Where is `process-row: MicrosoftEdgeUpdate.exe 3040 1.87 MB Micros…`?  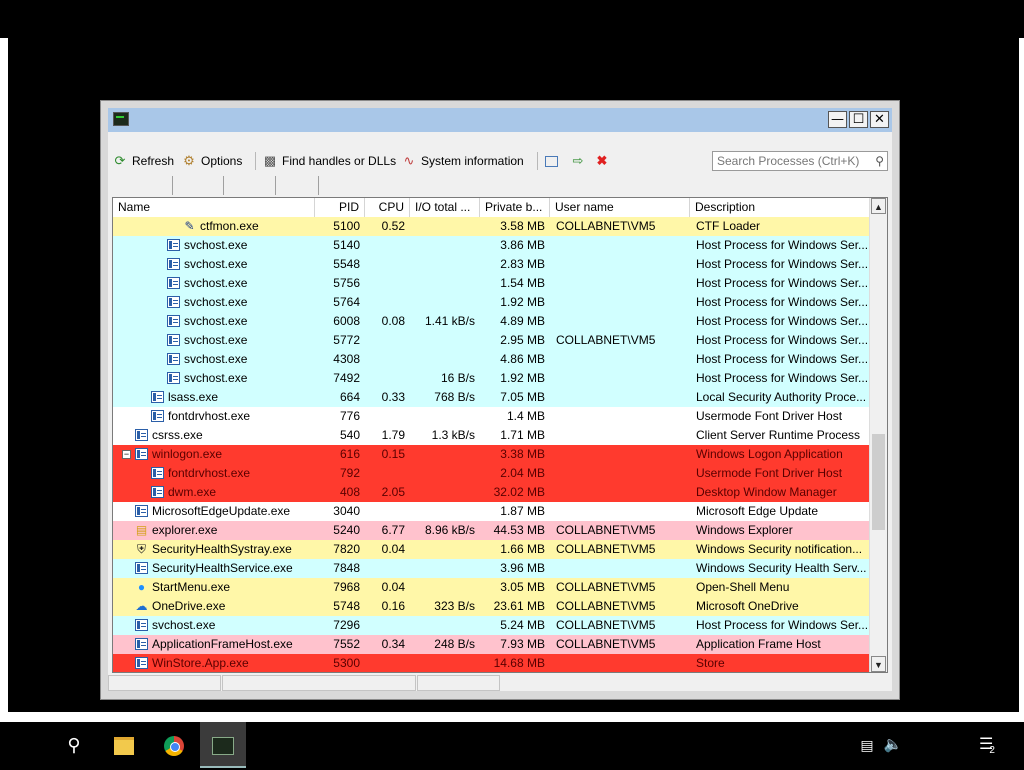
process-row: MicrosoftEdgeUpdate.exe 3040 1.87 MB Micros… is located at coordinates (491, 511).